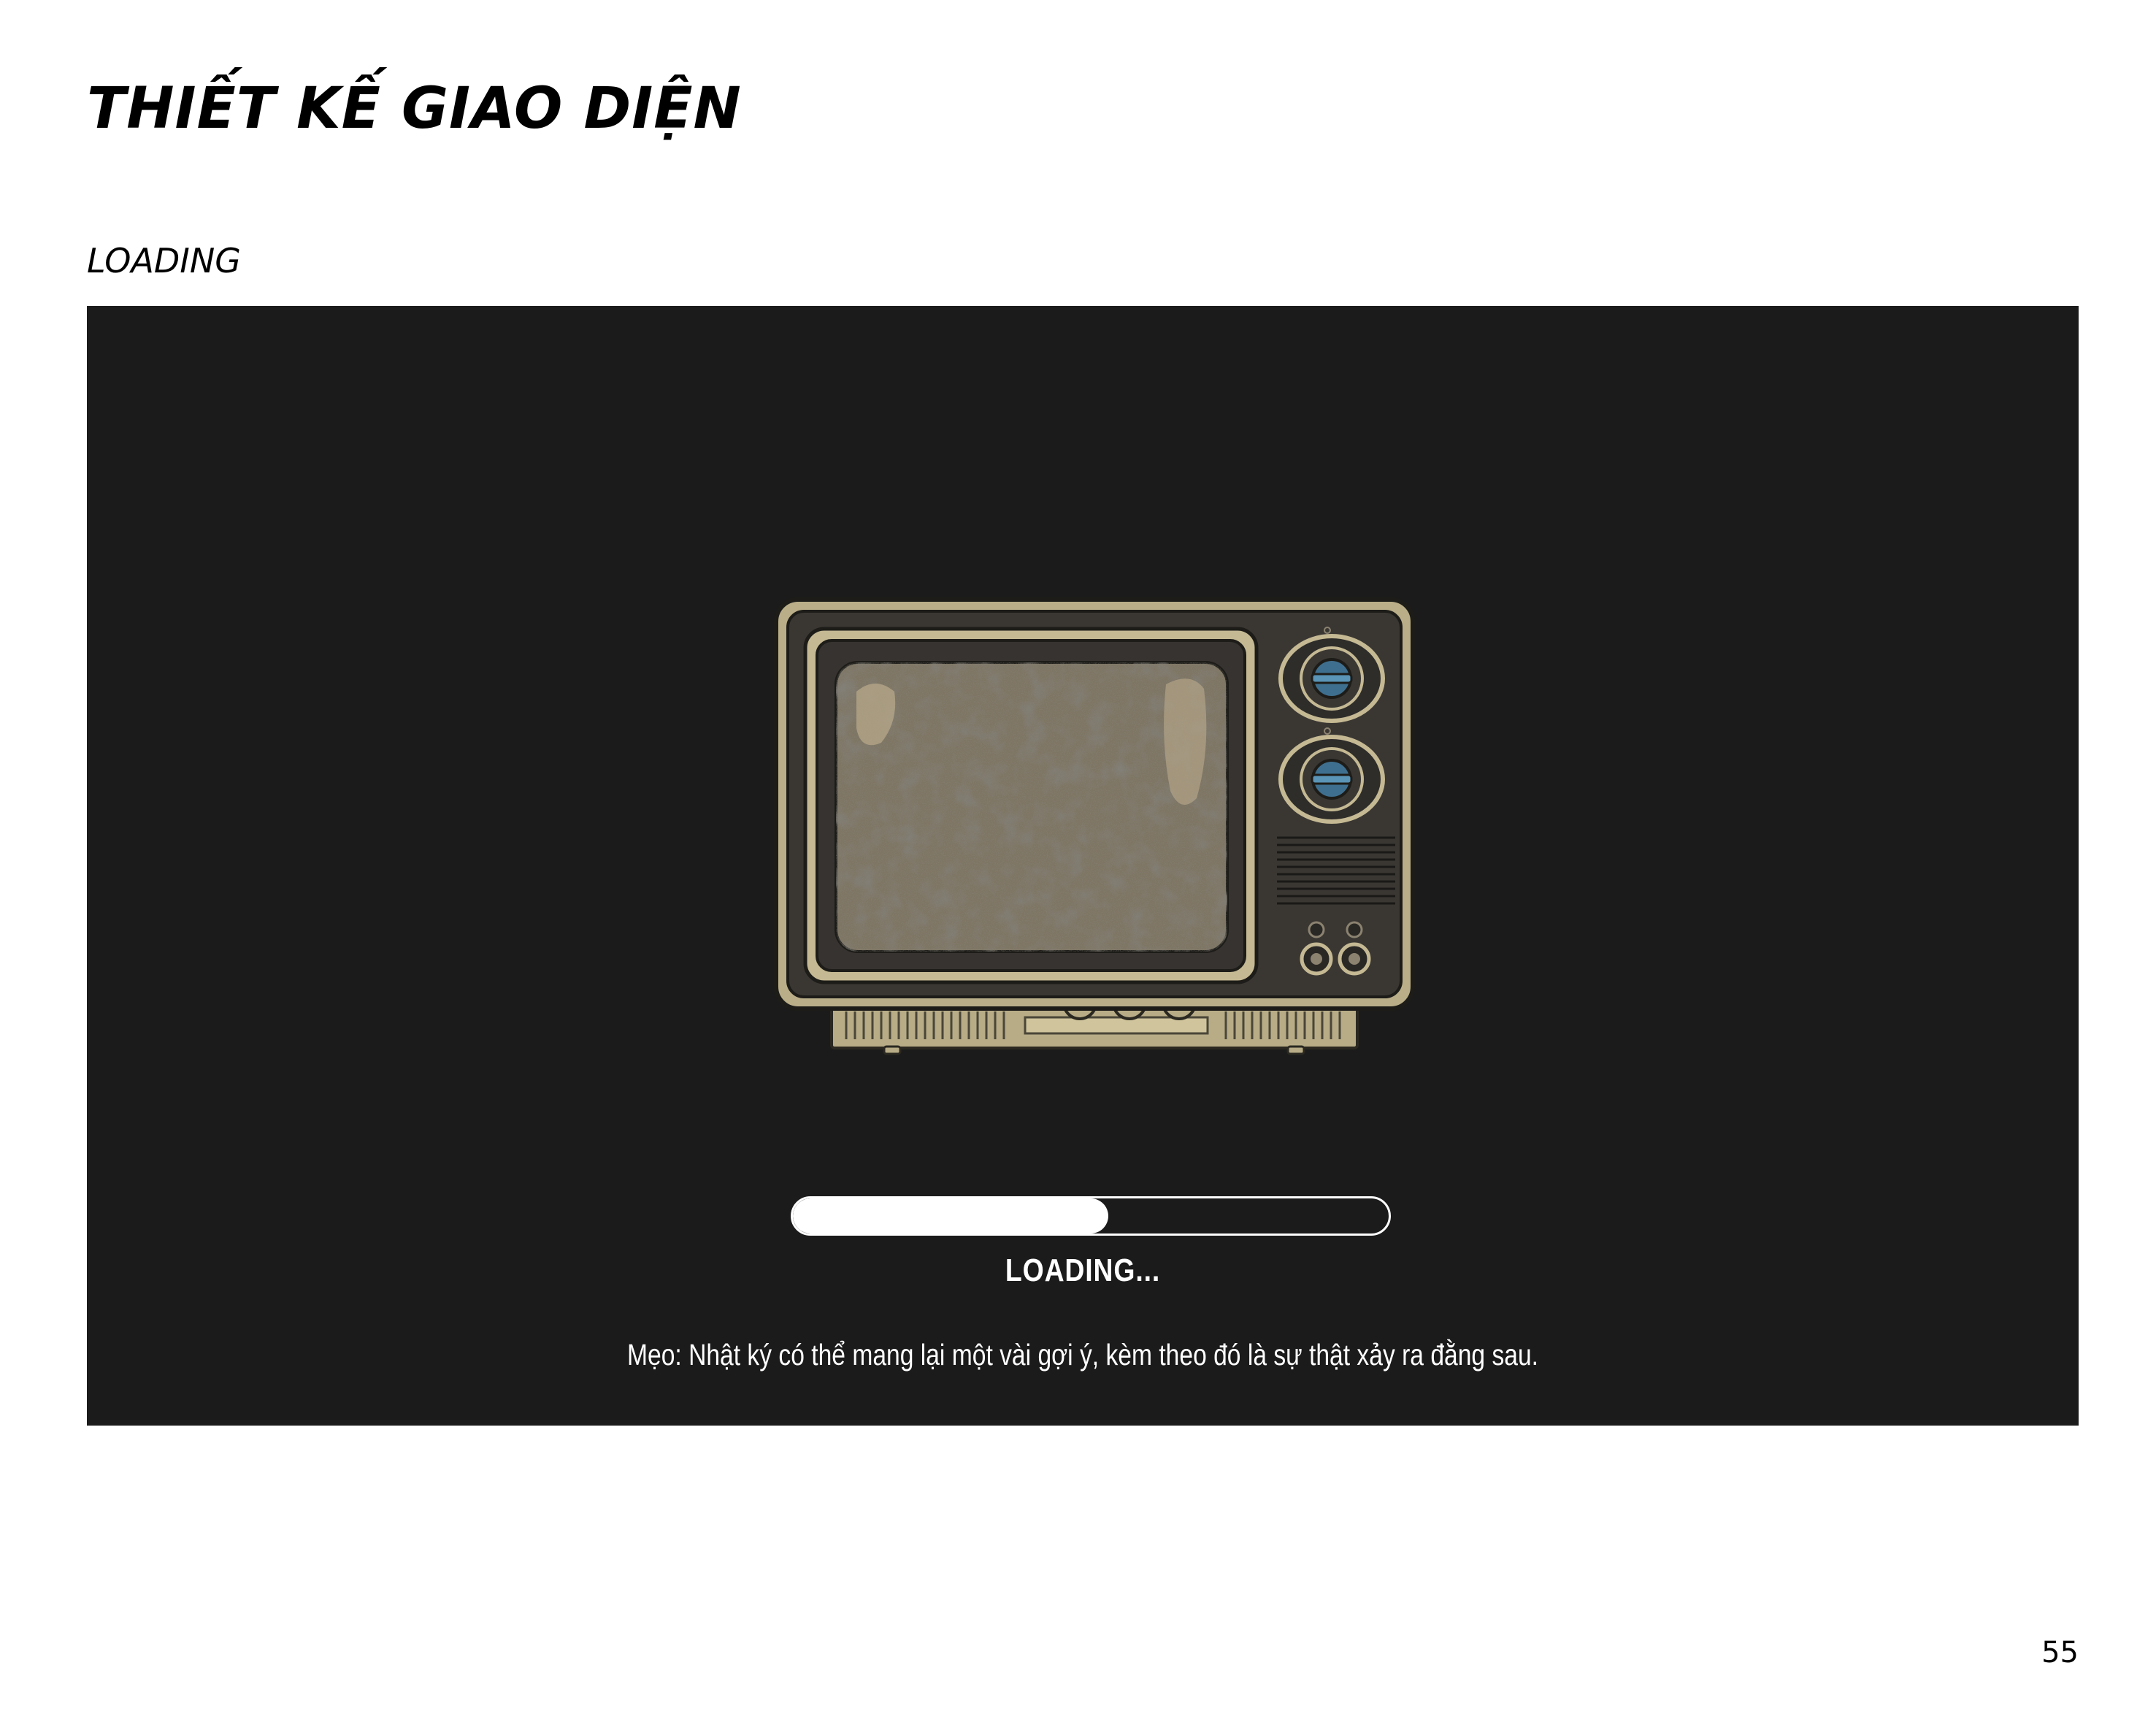  I want to click on page-number: 55, so click(2060, 1652).